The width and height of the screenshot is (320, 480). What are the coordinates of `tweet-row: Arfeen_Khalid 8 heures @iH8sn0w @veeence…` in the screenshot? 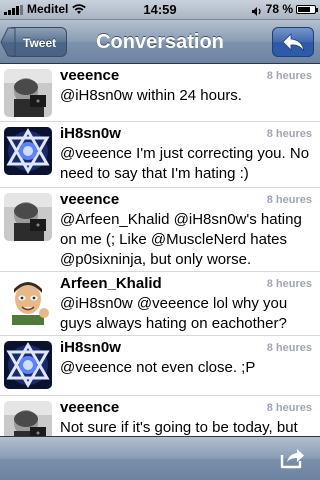 It's located at (160, 304).